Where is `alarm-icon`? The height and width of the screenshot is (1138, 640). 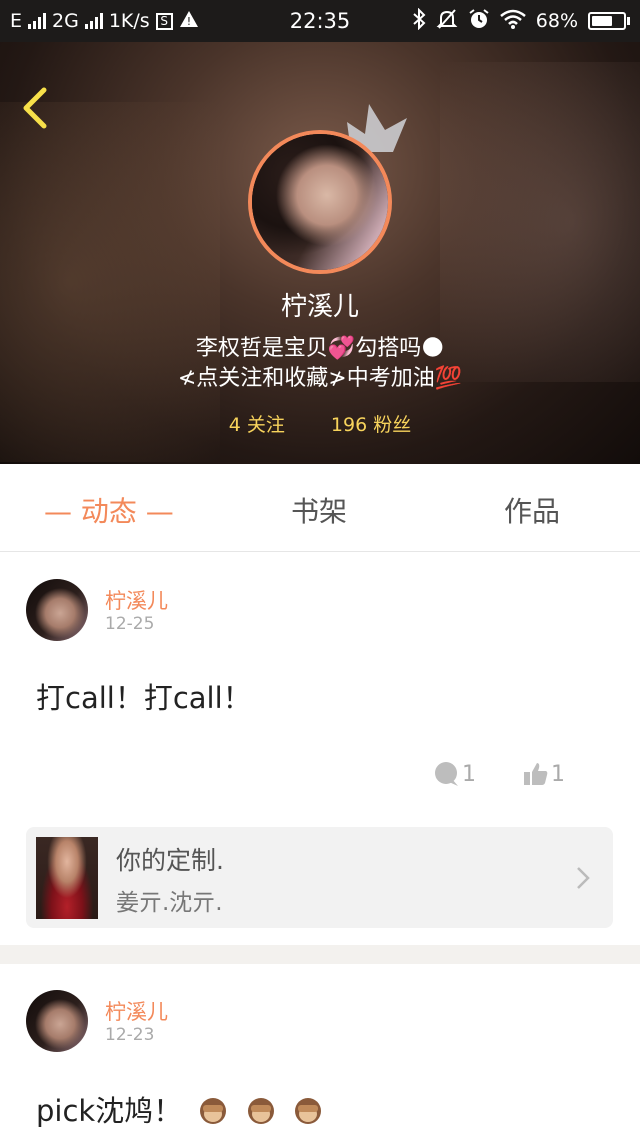
alarm-icon is located at coordinates (479, 21).